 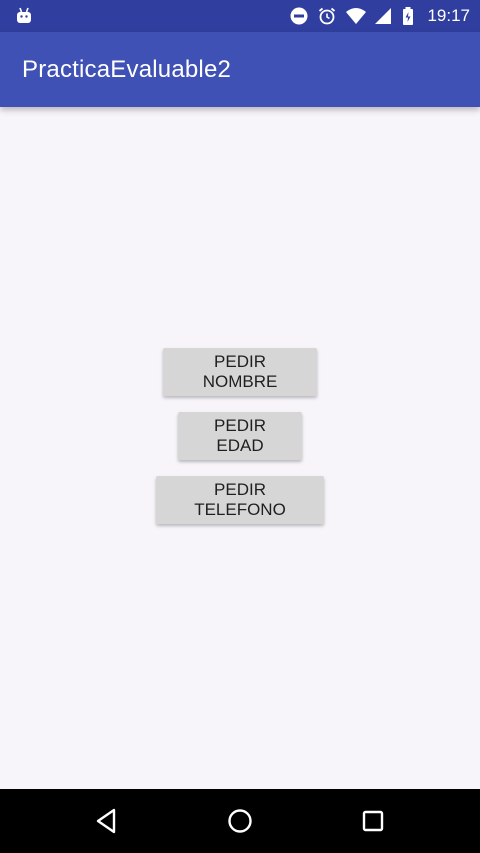 I want to click on alarm-icon, so click(x=327, y=16).